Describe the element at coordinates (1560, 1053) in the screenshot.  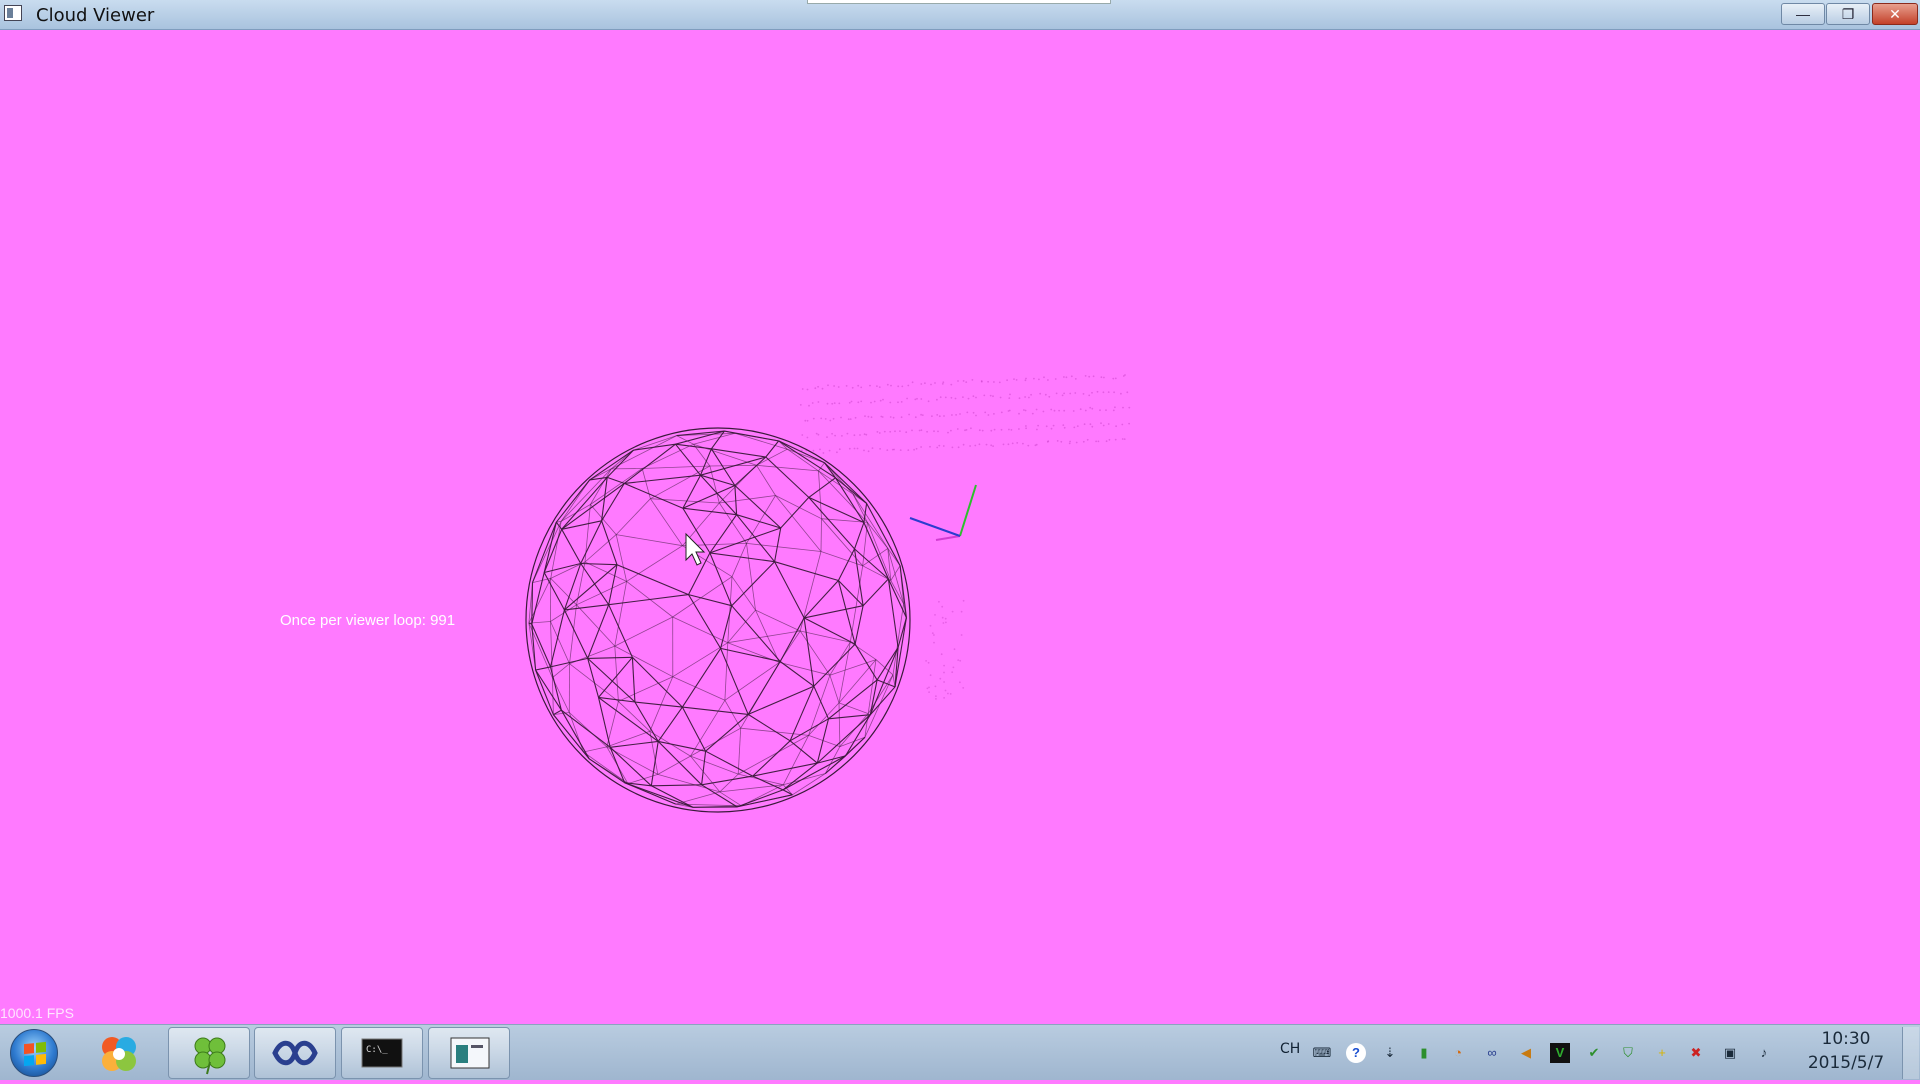
I see `vc-icon: V` at that location.